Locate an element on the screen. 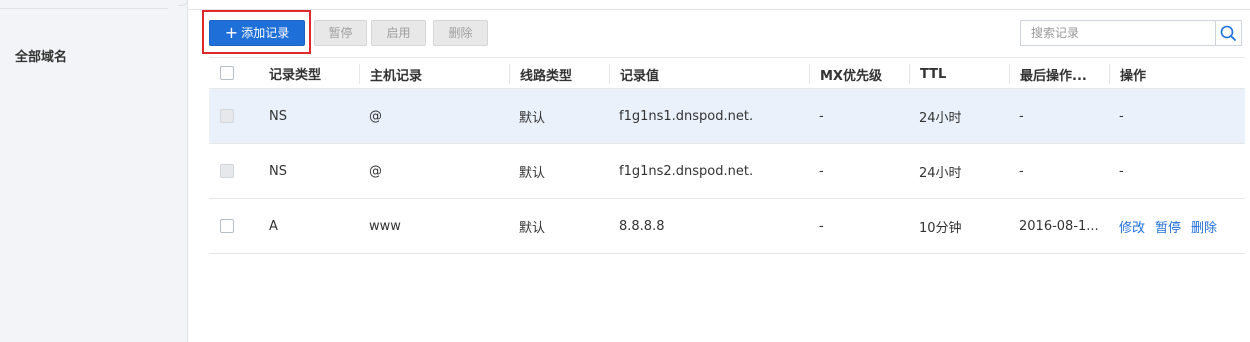 The width and height of the screenshot is (1250, 342). record-value: f1g1ns1.dnspod.net. is located at coordinates (686, 116).